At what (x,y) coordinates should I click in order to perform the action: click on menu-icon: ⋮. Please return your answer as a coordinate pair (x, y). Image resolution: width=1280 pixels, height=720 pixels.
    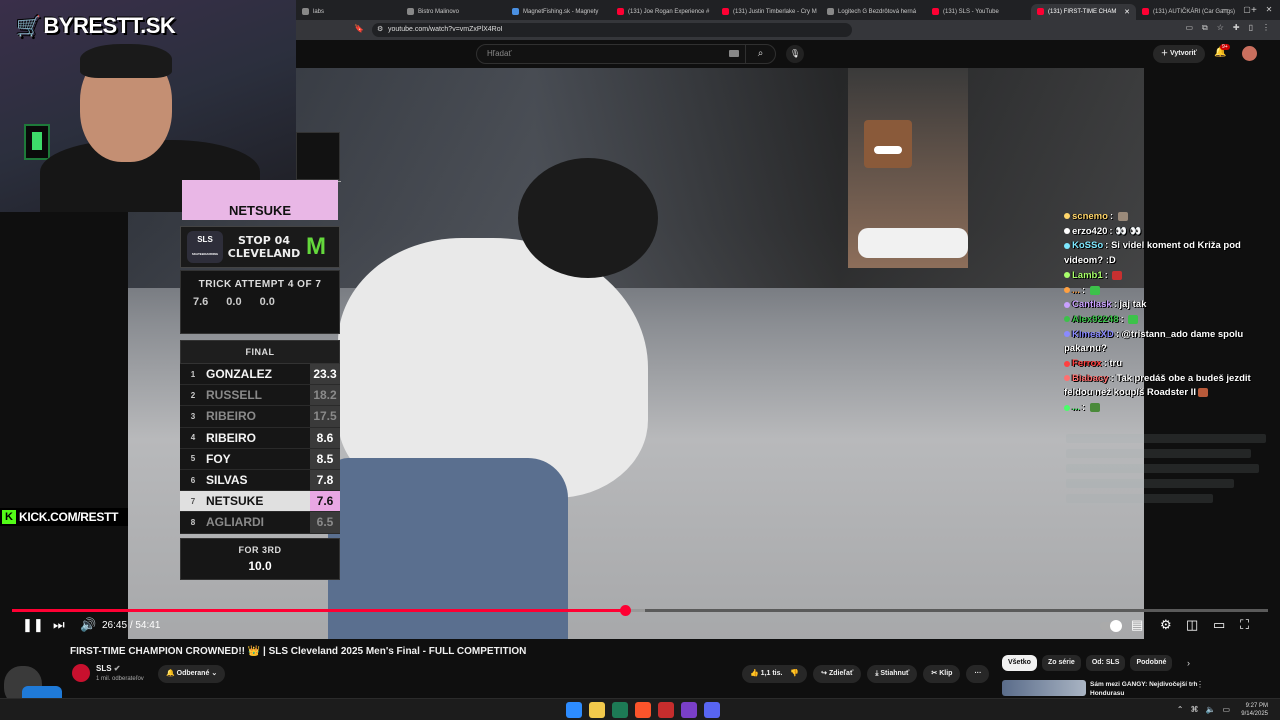
    Looking at the image, I should click on (1266, 28).